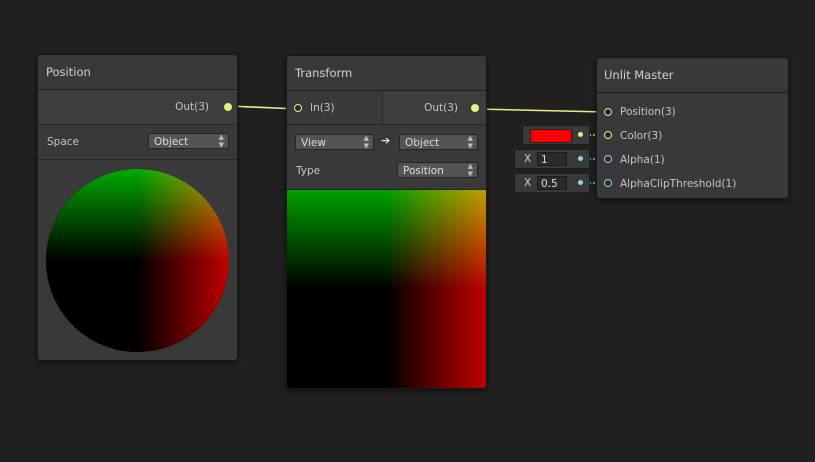 This screenshot has height=462, width=815. I want to click on master-position-port, so click(608, 112).